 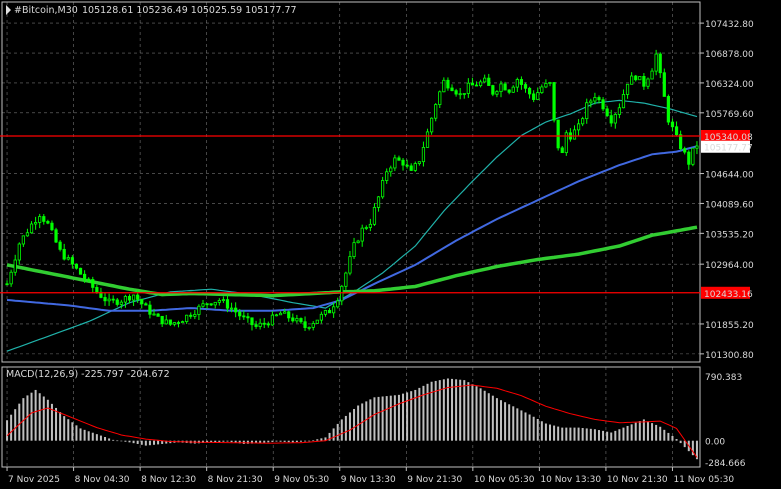 What do you see at coordinates (725, 464) in the screenshot?
I see `macd-axis-label: -284.666` at bounding box center [725, 464].